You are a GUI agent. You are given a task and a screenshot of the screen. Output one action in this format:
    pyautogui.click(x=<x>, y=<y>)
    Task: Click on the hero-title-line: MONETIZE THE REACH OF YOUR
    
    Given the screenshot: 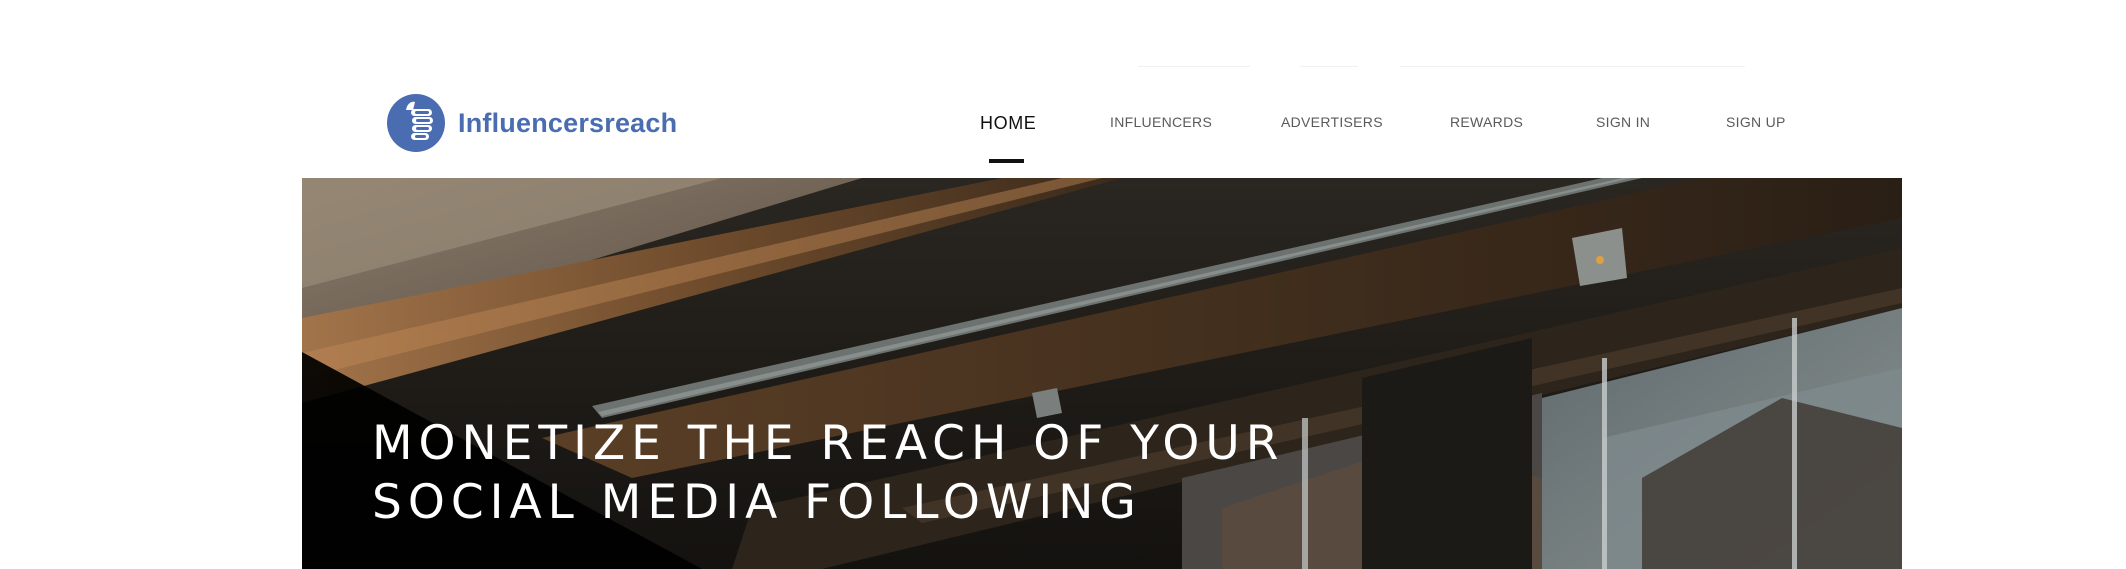 What is the action you would take?
    pyautogui.click(x=828, y=443)
    